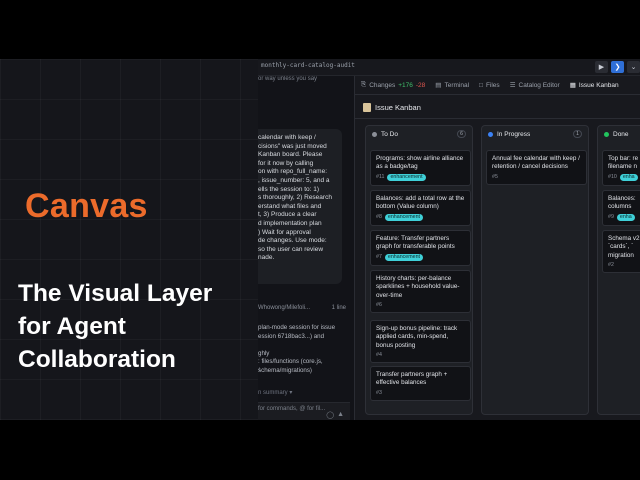 This screenshot has height=480, width=640. I want to click on chat-cut-line: or way unless you say, so click(288, 79).